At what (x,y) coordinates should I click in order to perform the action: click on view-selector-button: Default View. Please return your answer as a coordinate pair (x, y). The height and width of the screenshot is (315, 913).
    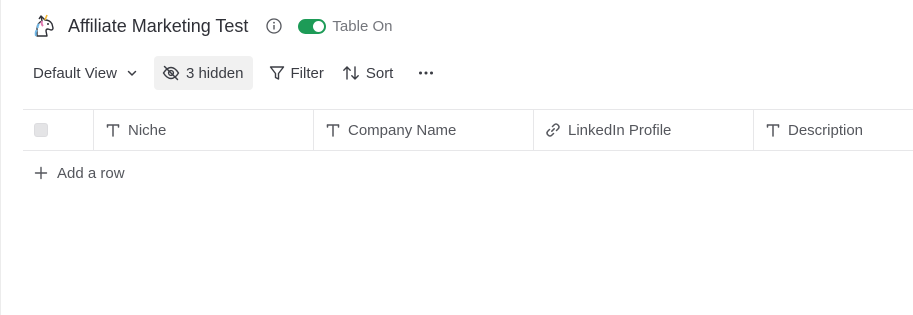
    Looking at the image, I should click on (85, 73).